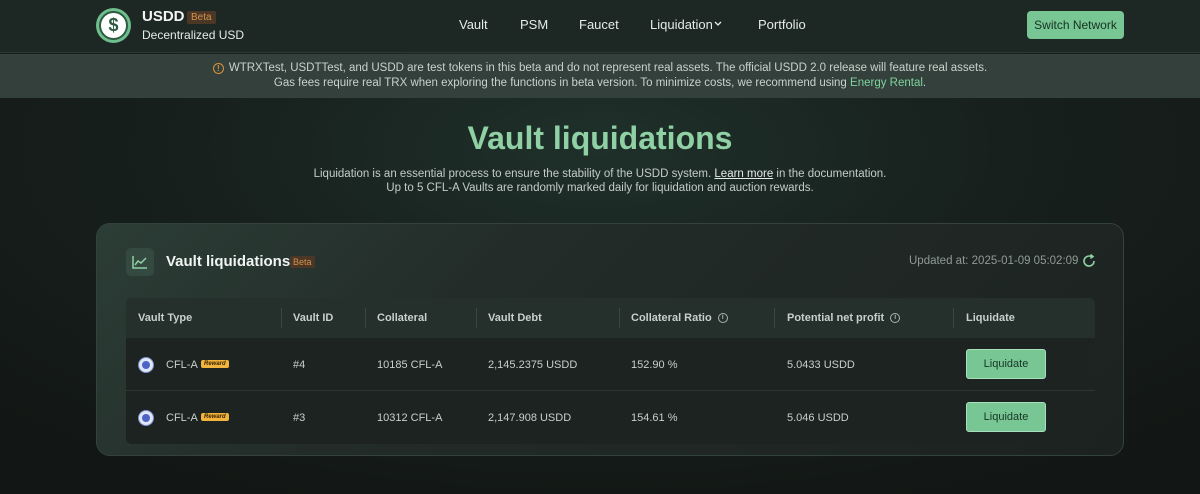 The image size is (1200, 494). What do you see at coordinates (818, 418) in the screenshot?
I see `potential-profit: 5.046 USDD` at bounding box center [818, 418].